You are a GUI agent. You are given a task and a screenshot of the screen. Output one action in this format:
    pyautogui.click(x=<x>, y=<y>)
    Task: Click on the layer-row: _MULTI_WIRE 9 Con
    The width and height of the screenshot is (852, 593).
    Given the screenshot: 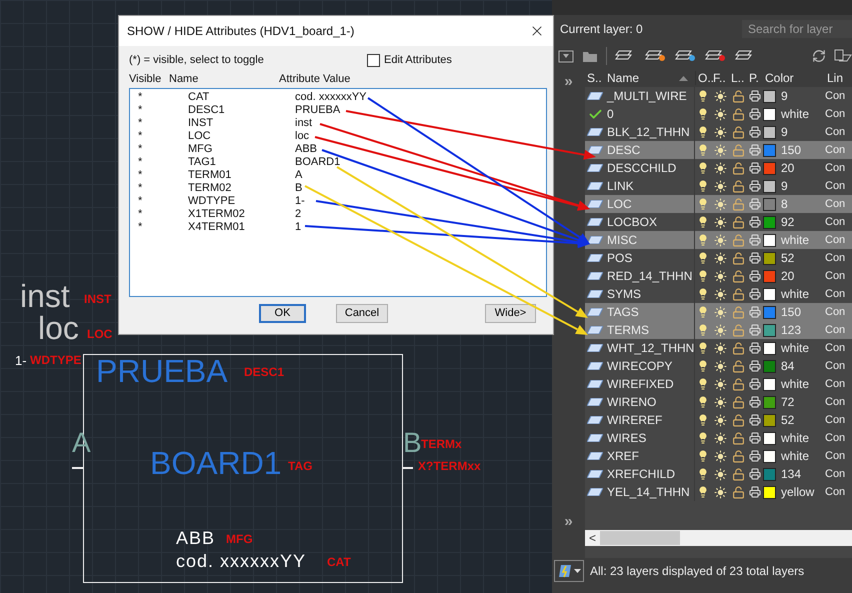 What is the action you would take?
    pyautogui.click(x=718, y=96)
    